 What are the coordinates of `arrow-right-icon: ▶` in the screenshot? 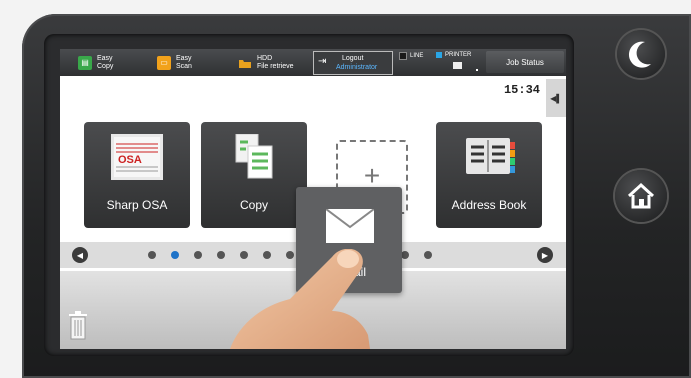 It's located at (545, 255).